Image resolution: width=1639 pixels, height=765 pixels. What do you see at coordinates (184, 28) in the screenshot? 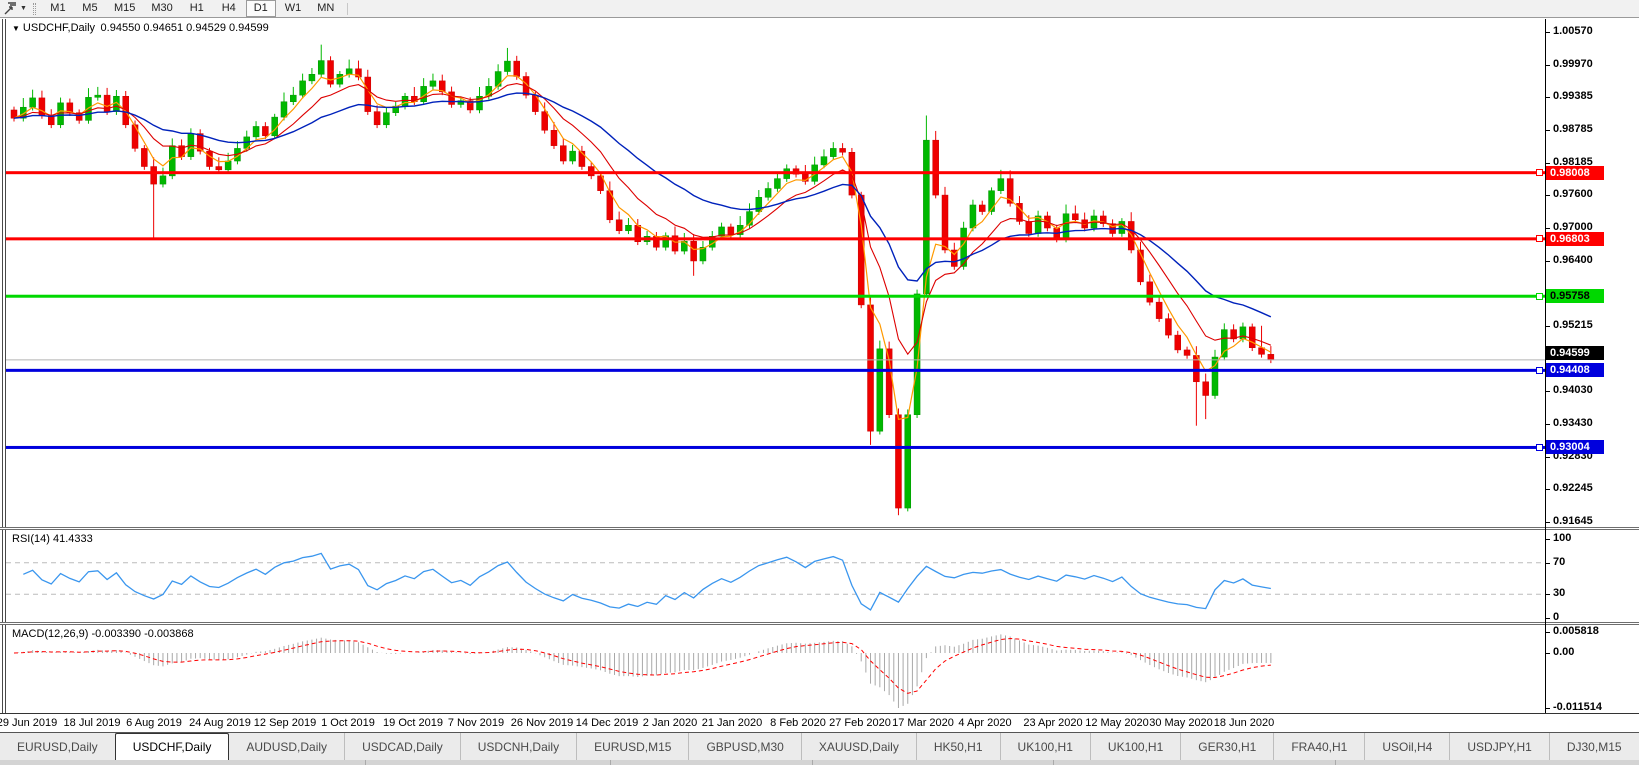
I see `ohlc-values: 0.94550 0.94651 0.94529 0.94599` at bounding box center [184, 28].